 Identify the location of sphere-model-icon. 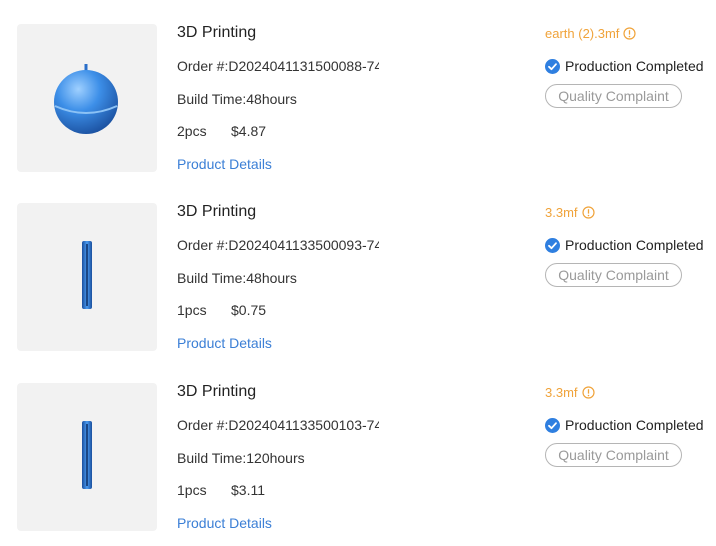
(86, 99).